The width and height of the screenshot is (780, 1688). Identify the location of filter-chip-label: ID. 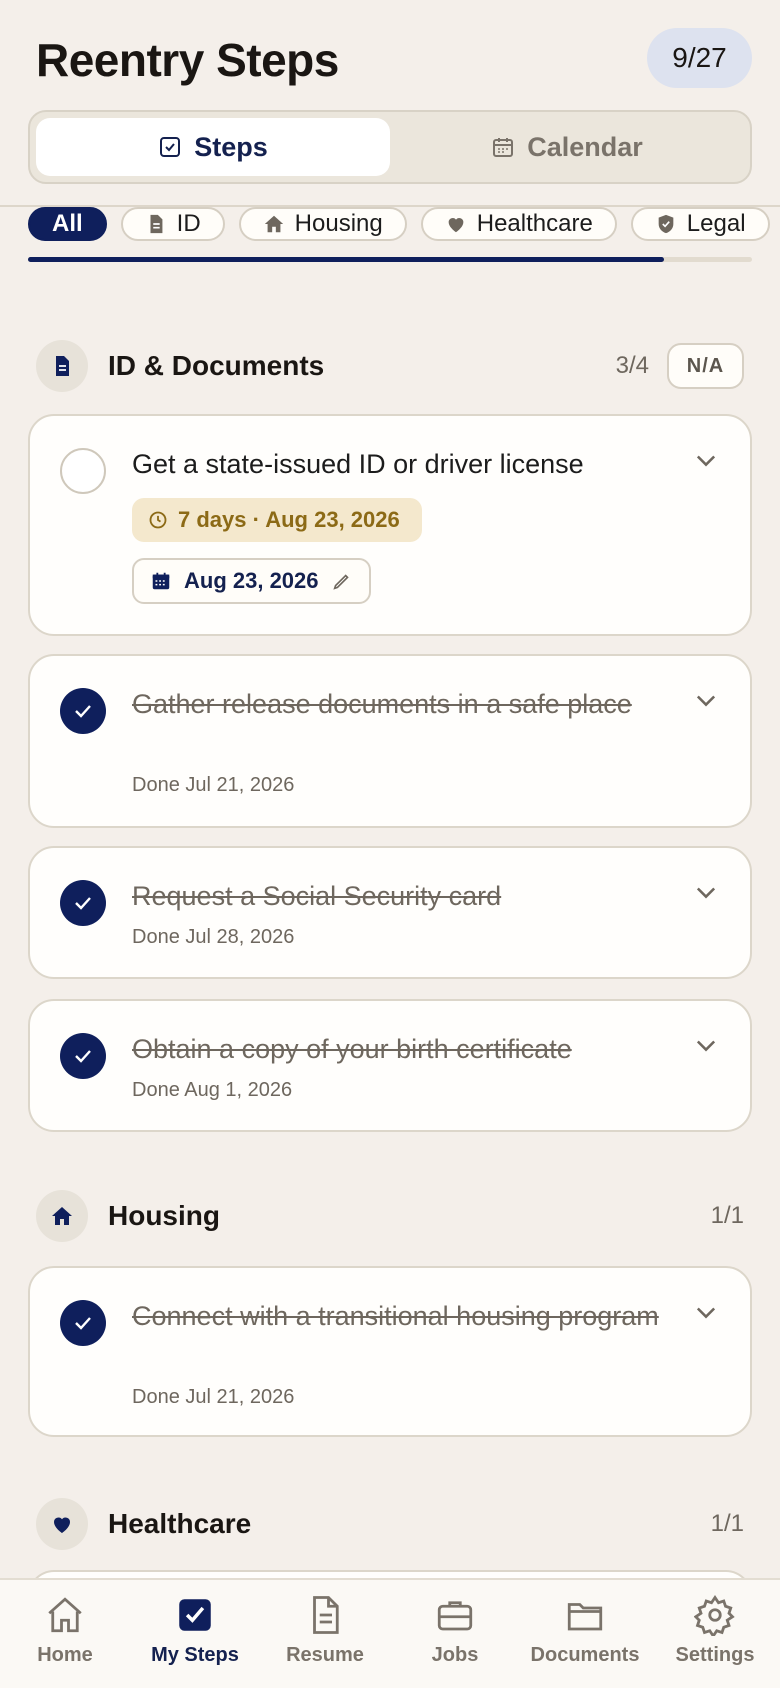
(188, 223).